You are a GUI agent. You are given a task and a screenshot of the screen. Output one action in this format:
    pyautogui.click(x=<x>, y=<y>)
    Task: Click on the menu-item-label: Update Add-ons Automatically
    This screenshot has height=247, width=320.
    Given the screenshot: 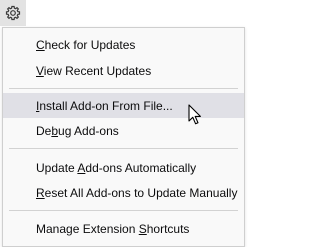 What is the action you would take?
    pyautogui.click(x=116, y=167)
    